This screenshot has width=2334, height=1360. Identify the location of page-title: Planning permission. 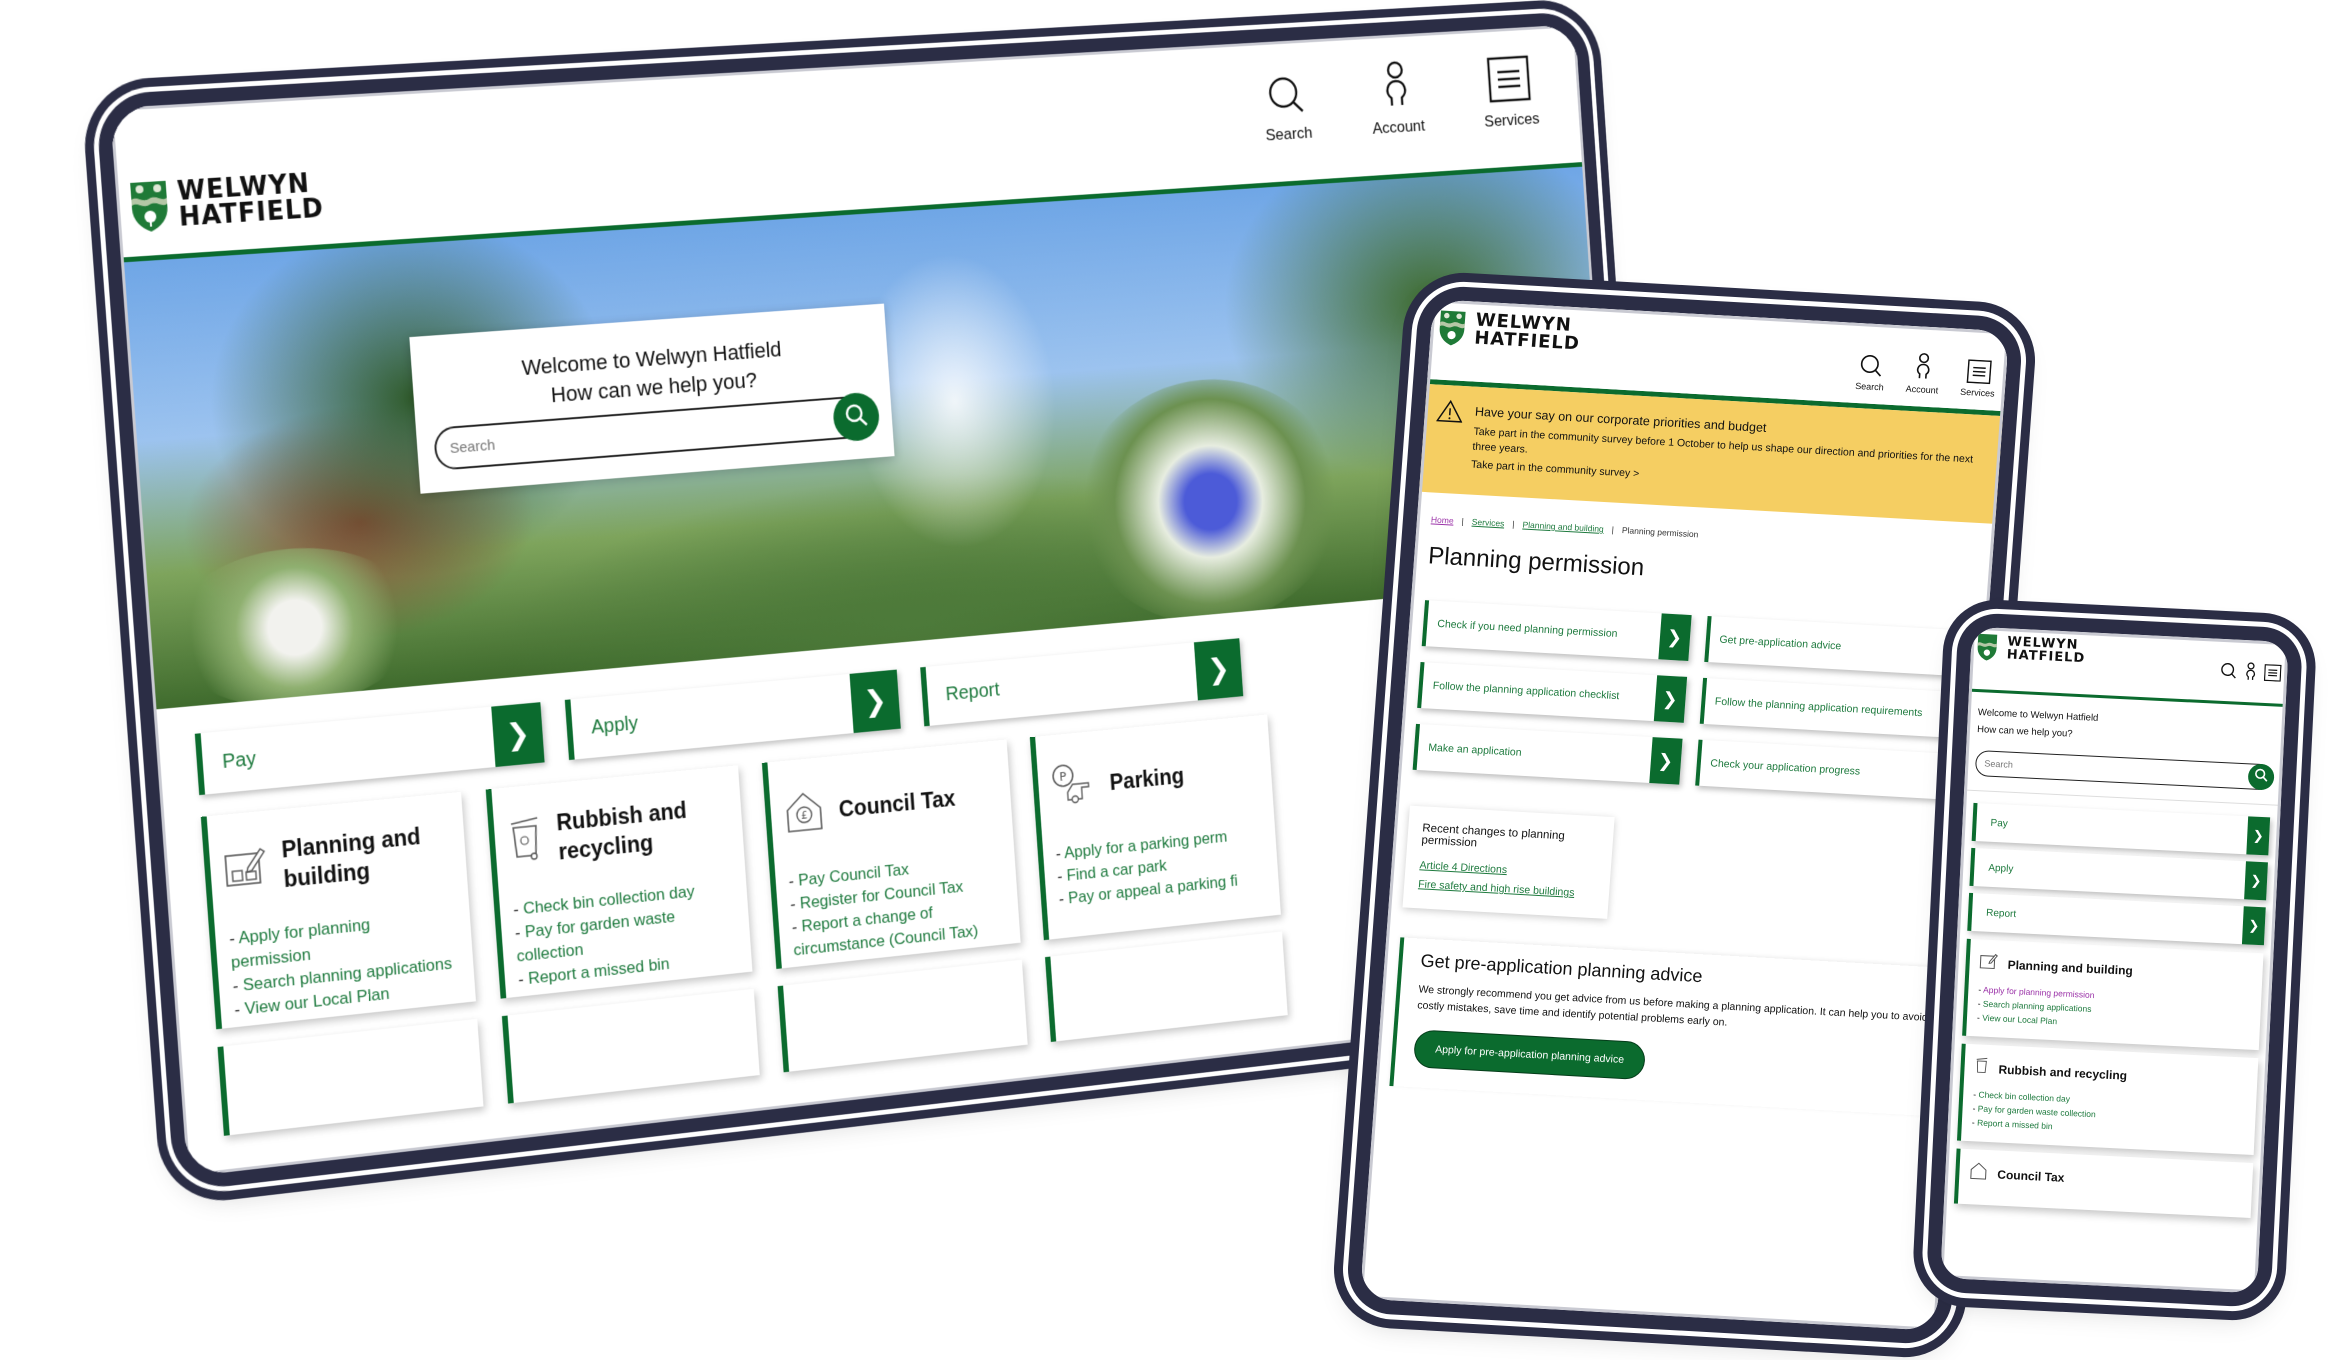
(1536, 562).